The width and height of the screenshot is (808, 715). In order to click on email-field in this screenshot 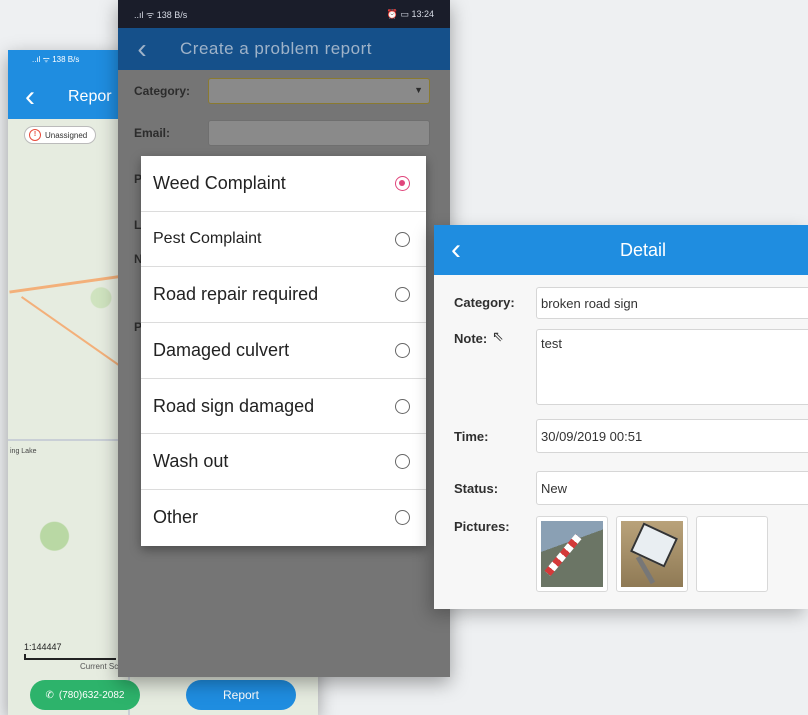, I will do `click(319, 133)`.